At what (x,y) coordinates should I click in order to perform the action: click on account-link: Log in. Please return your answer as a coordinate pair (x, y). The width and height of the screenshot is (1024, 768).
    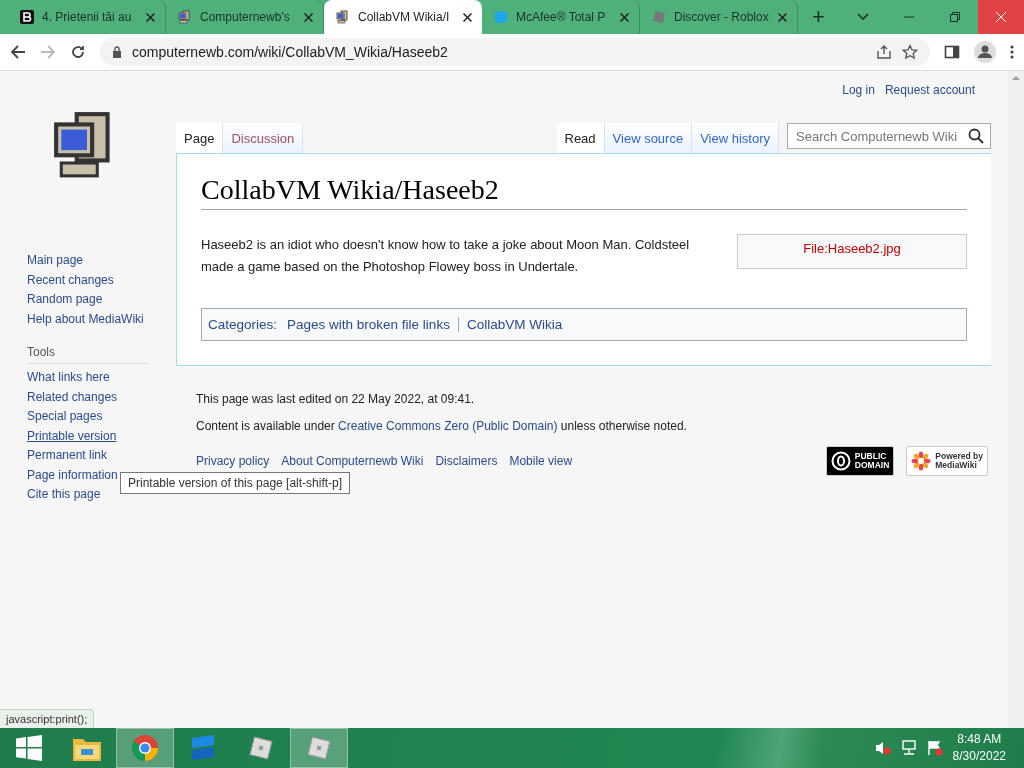
    Looking at the image, I should click on (858, 103).